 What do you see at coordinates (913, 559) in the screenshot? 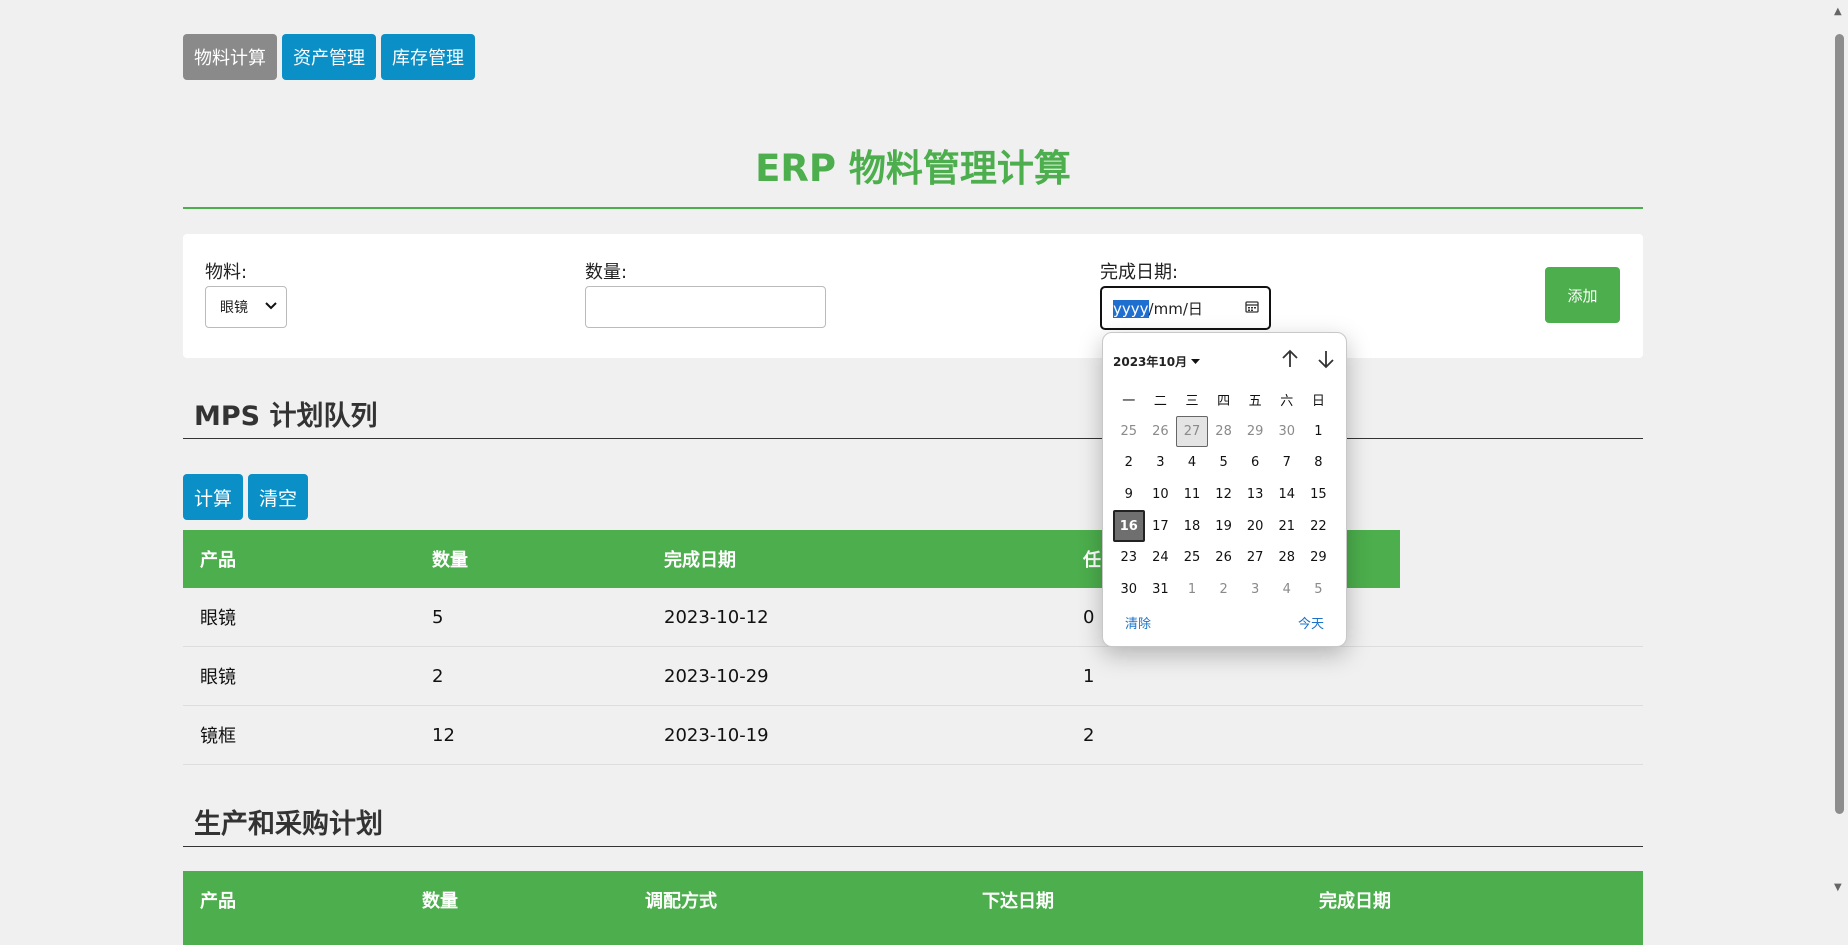
I see `mps-header-row: 产品 数量 完成日期 任` at bounding box center [913, 559].